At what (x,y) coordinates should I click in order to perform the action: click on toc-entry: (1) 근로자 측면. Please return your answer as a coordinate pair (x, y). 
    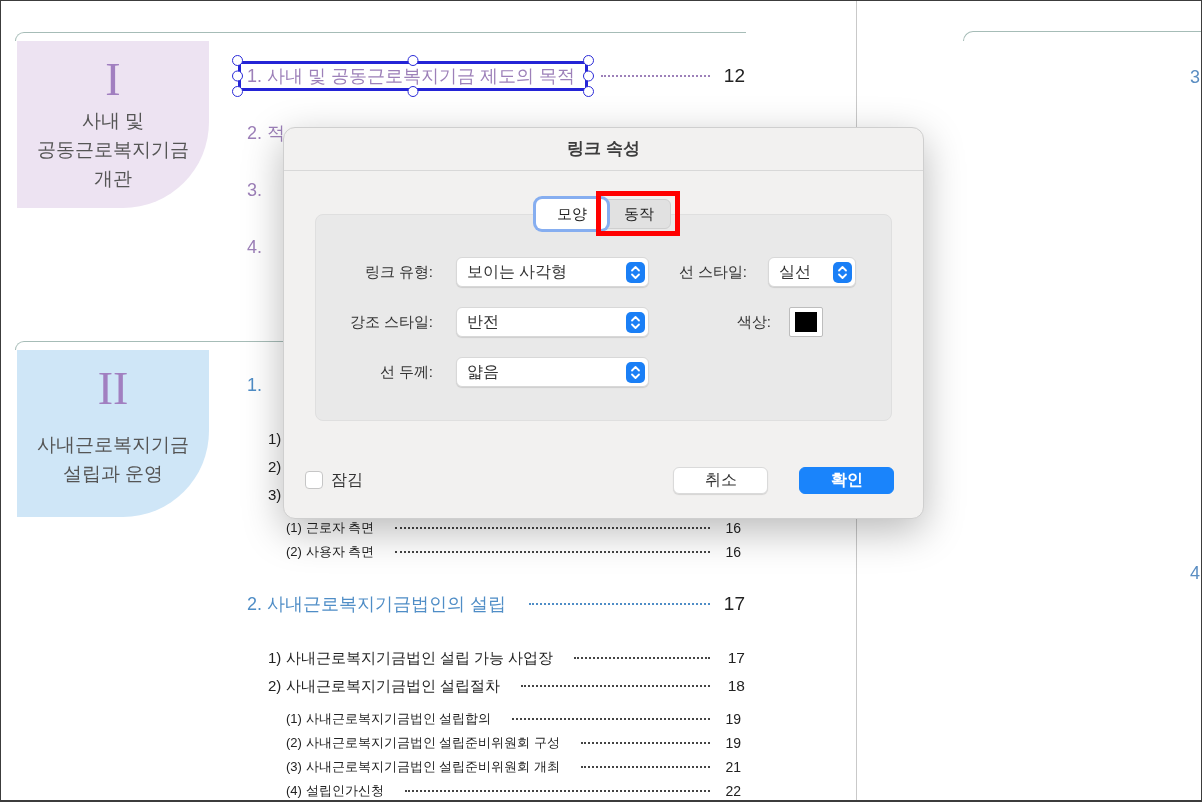
    Looking at the image, I should click on (330, 528).